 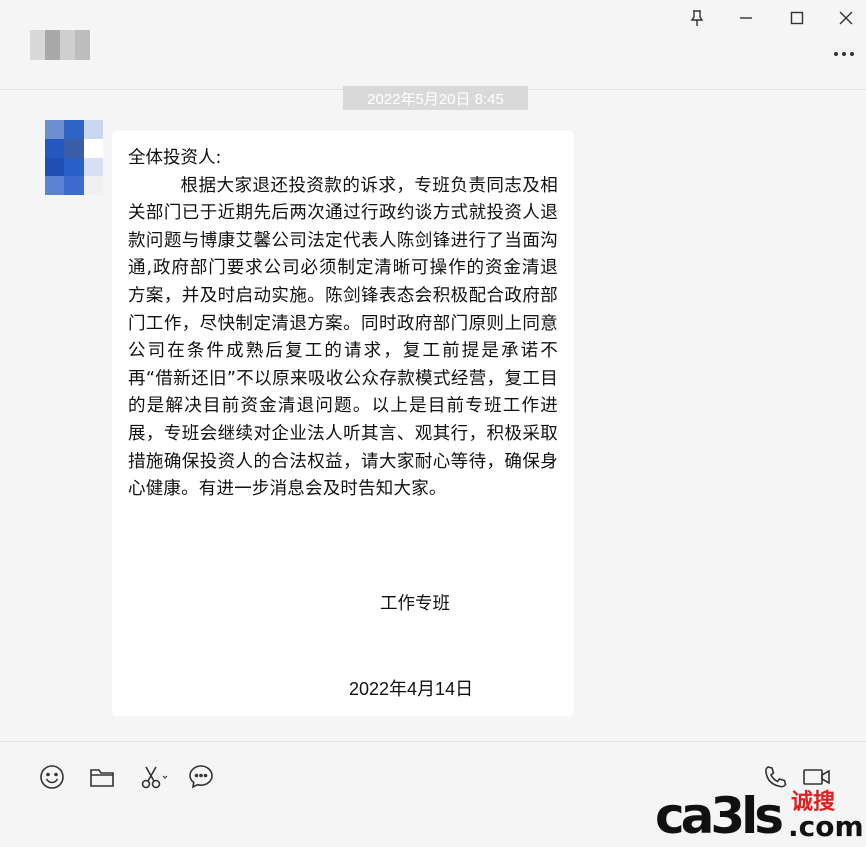 What do you see at coordinates (201, 777) in the screenshot?
I see `chat-bubble-icon` at bounding box center [201, 777].